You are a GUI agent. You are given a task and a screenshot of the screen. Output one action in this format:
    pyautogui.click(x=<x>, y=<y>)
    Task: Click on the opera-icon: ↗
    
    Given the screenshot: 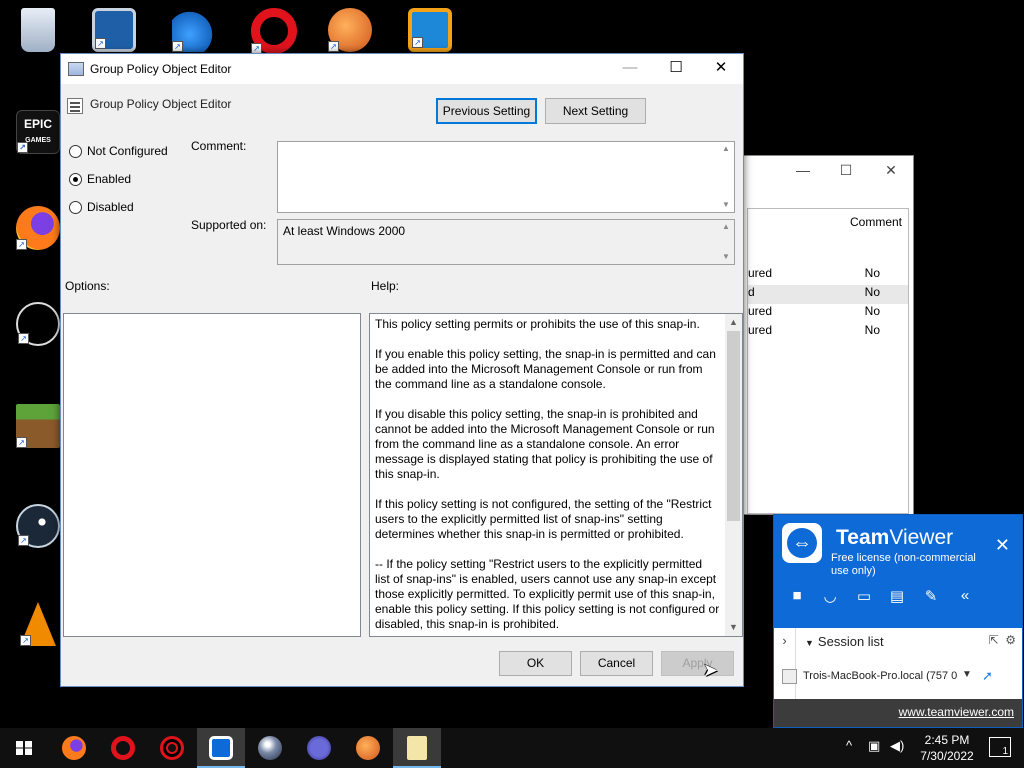 What is the action you would take?
    pyautogui.click(x=274, y=31)
    